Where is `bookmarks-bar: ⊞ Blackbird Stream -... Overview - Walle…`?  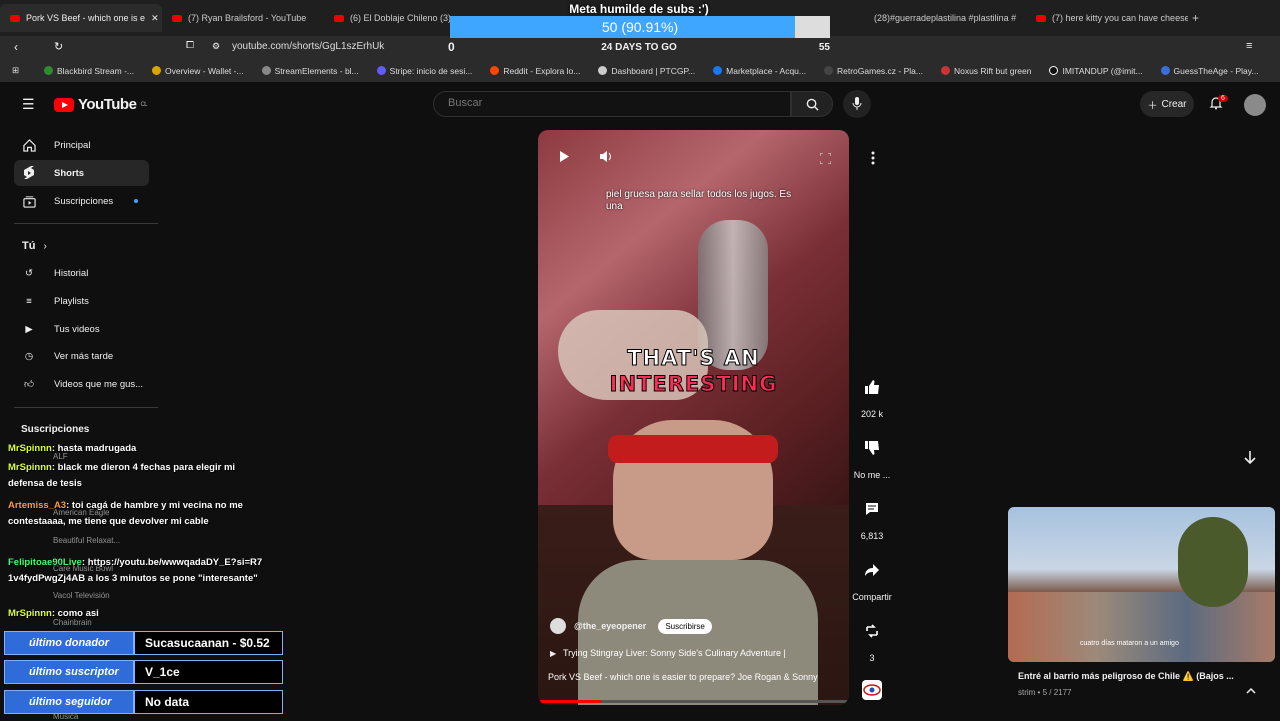 bookmarks-bar: ⊞ Blackbird Stream -... Overview - Walle… is located at coordinates (640, 71).